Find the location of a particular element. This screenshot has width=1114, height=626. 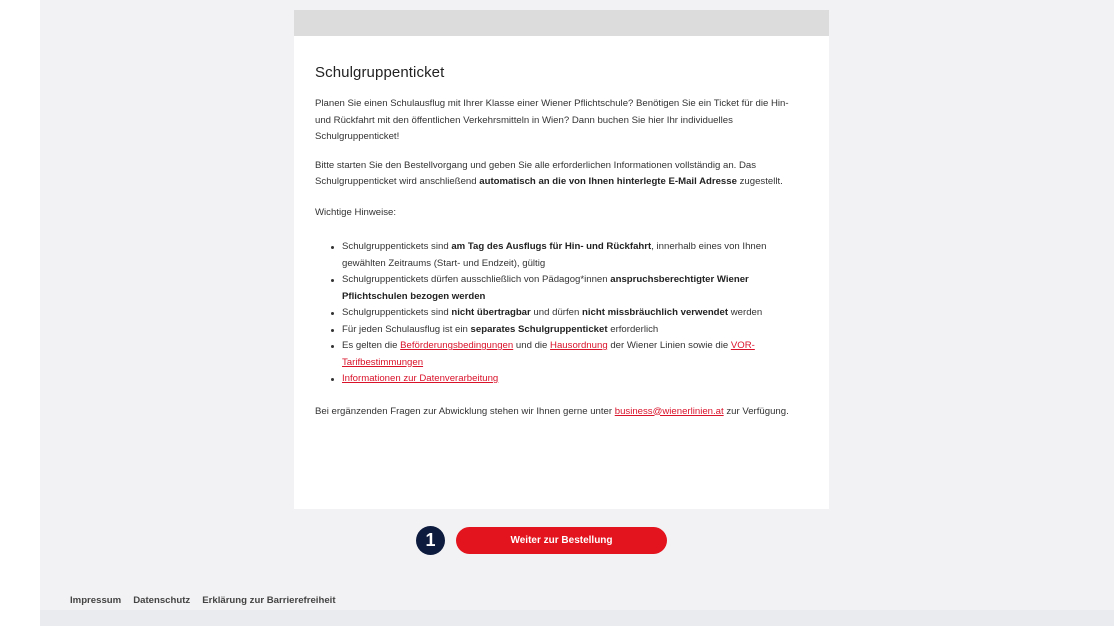

hints-heading: Wichtige Hinweise: is located at coordinates (356, 212).